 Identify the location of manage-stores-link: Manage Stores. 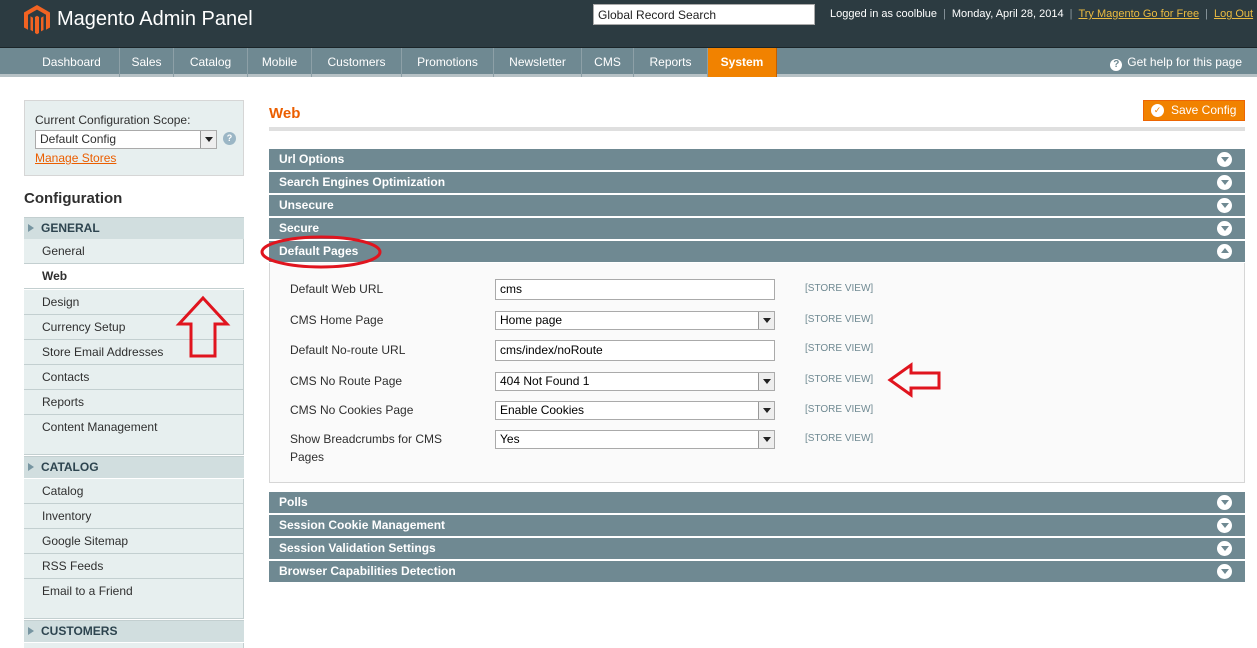
(75, 158).